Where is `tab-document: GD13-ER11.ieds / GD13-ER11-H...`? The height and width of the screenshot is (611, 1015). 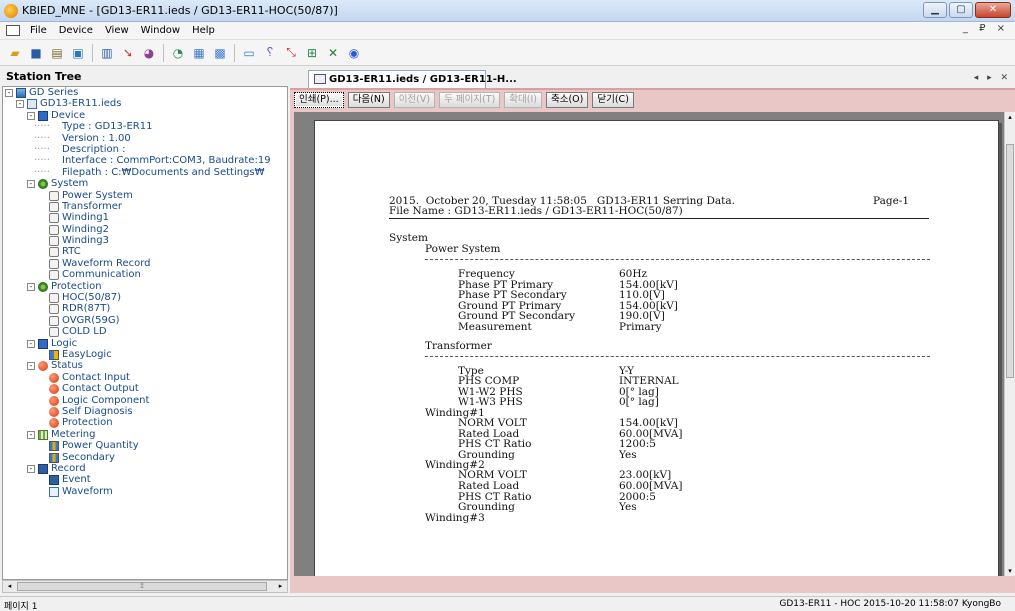
tab-document: GD13-ER11.ieds / GD13-ER11-H... is located at coordinates (412, 79).